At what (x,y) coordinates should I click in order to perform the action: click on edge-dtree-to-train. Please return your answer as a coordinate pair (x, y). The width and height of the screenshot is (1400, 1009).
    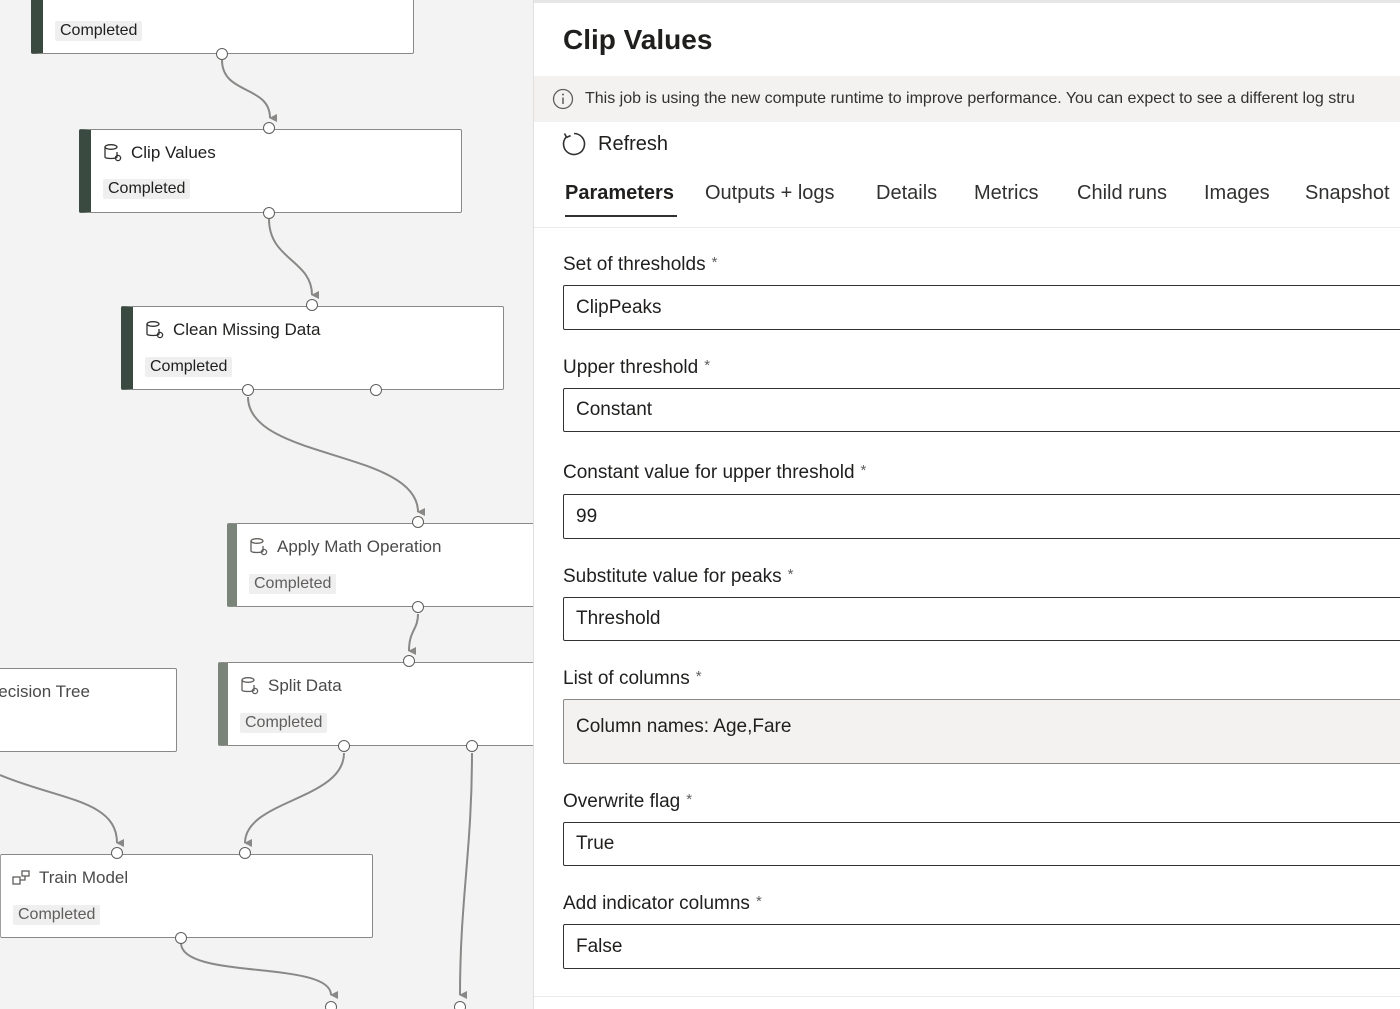
    Looking at the image, I should click on (62, 810).